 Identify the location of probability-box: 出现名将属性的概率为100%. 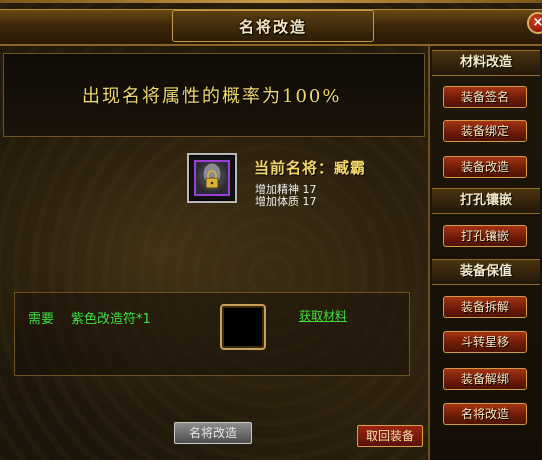
(214, 95).